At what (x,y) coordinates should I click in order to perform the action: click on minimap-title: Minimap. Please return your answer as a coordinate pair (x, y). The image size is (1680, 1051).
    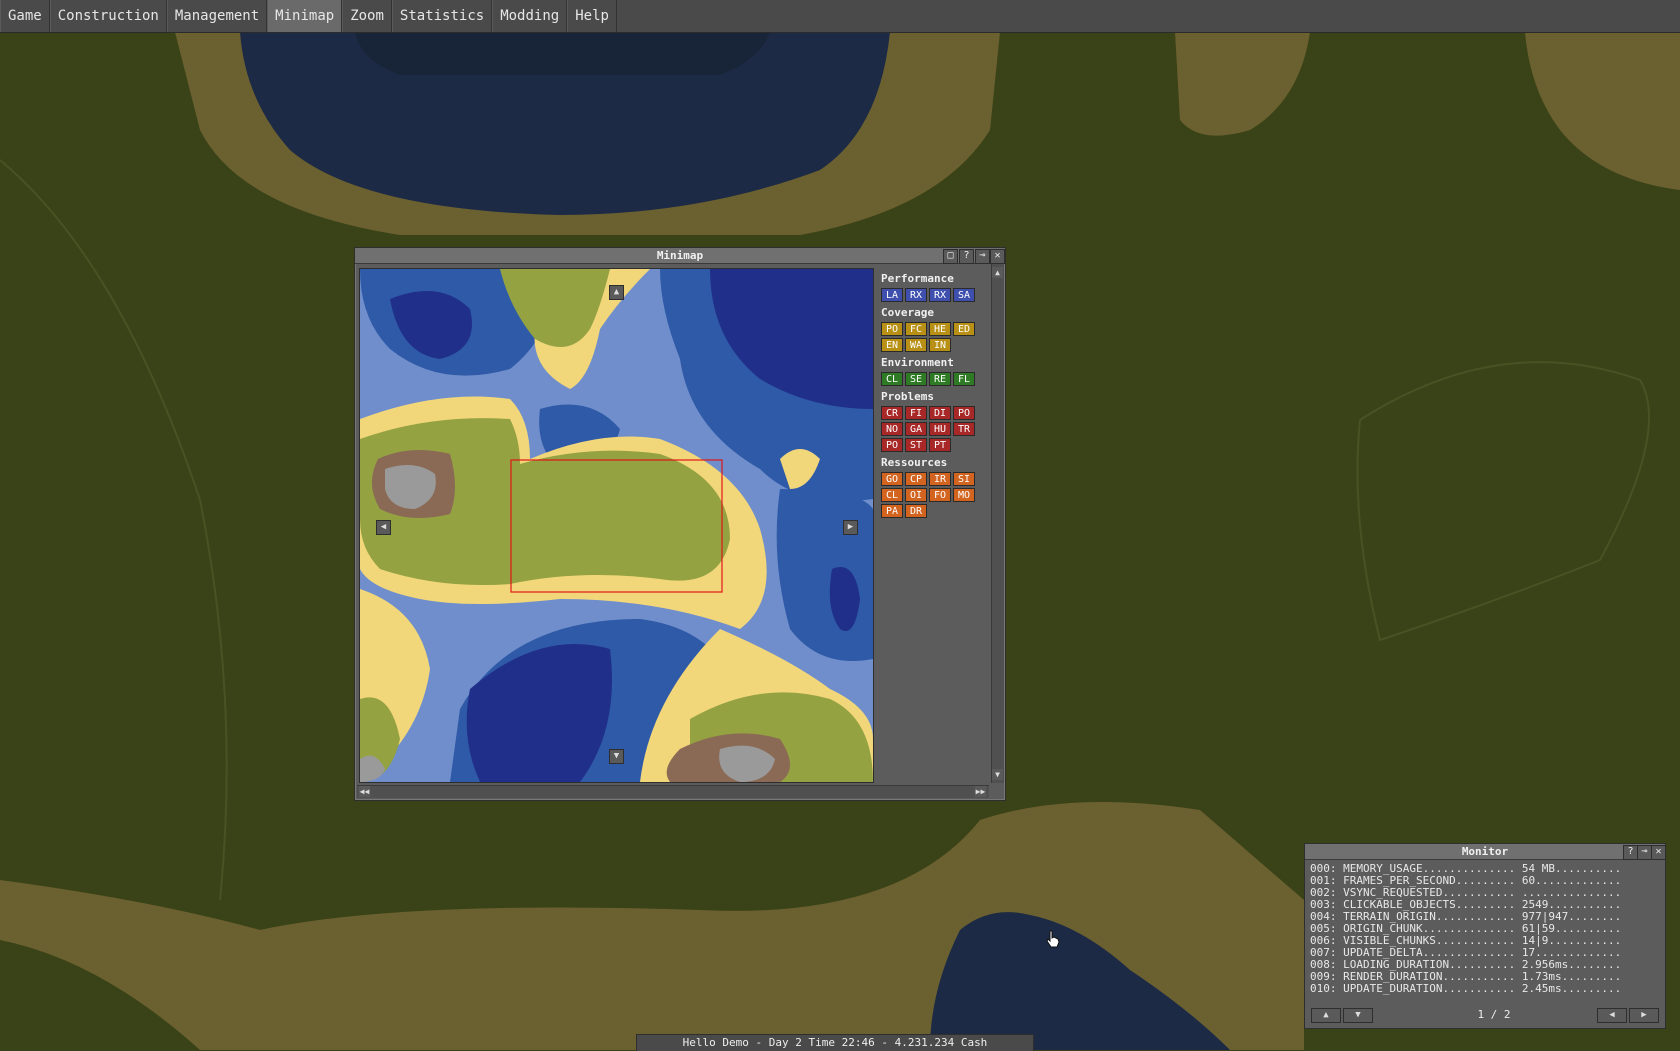
    Looking at the image, I should click on (680, 256).